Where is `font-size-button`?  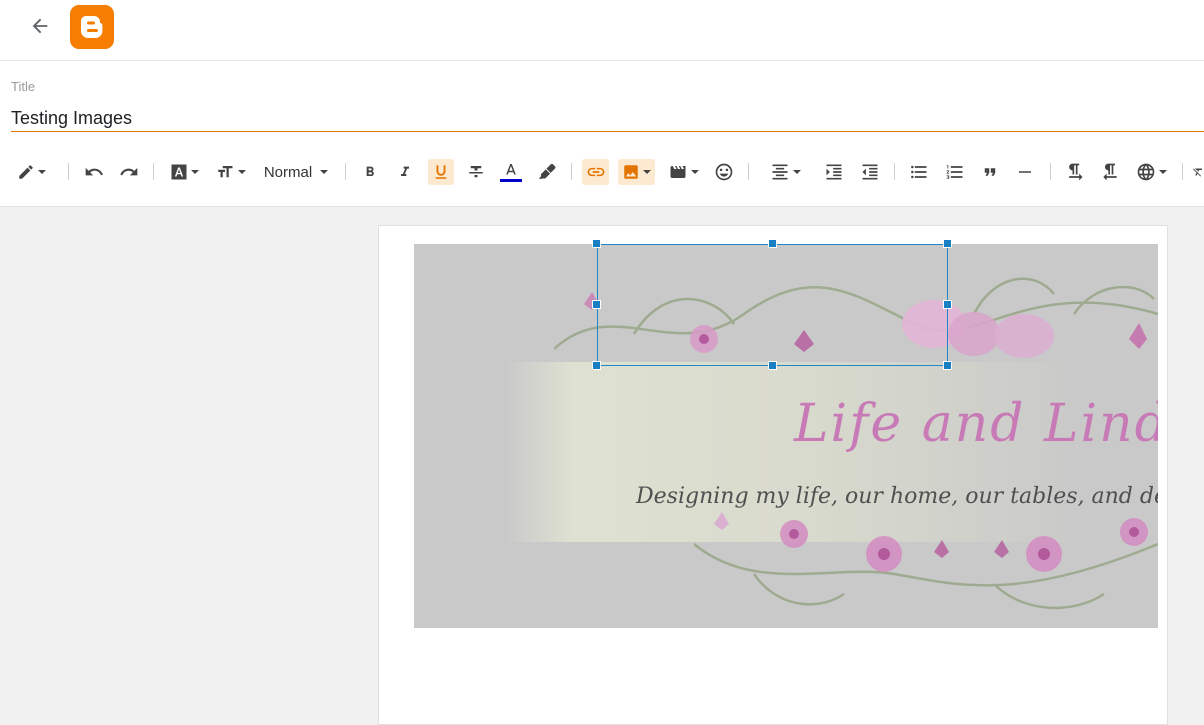
font-size-button is located at coordinates (230, 172).